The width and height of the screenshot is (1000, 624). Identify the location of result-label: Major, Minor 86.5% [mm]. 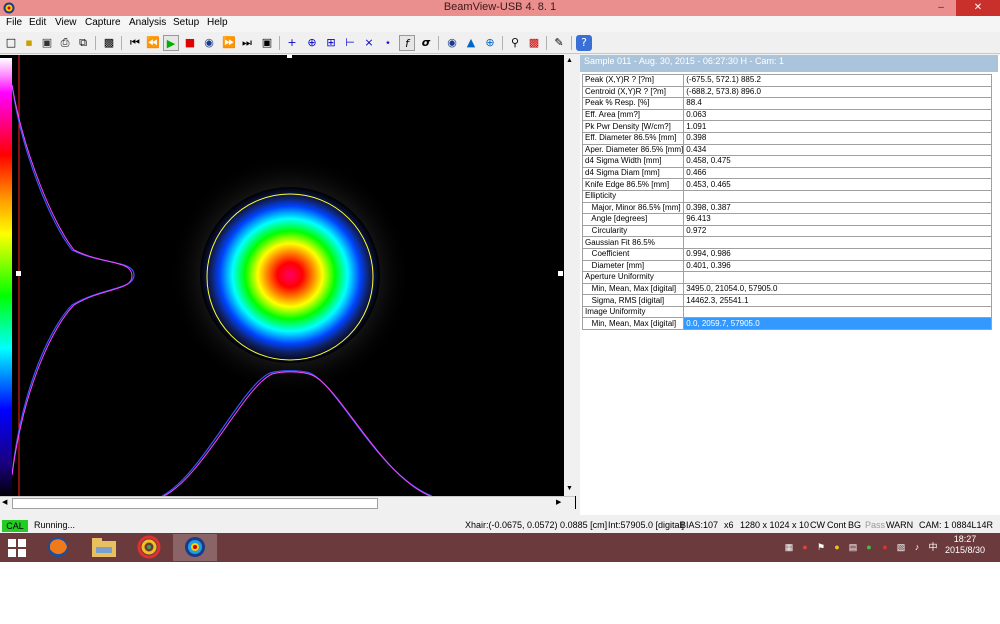
(633, 208).